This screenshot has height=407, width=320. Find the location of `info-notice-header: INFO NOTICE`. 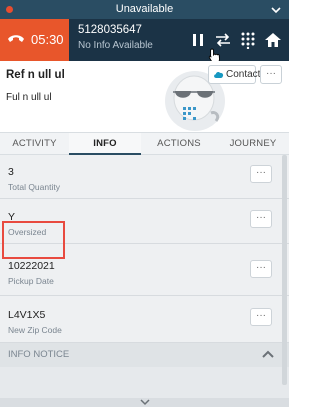

info-notice-header: INFO NOTICE is located at coordinates (144, 355).